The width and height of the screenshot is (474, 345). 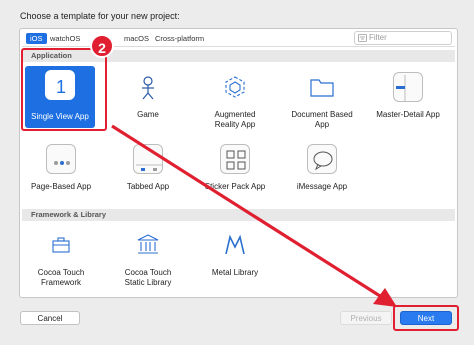 I want to click on template-label: iMessage App, so click(x=322, y=186).